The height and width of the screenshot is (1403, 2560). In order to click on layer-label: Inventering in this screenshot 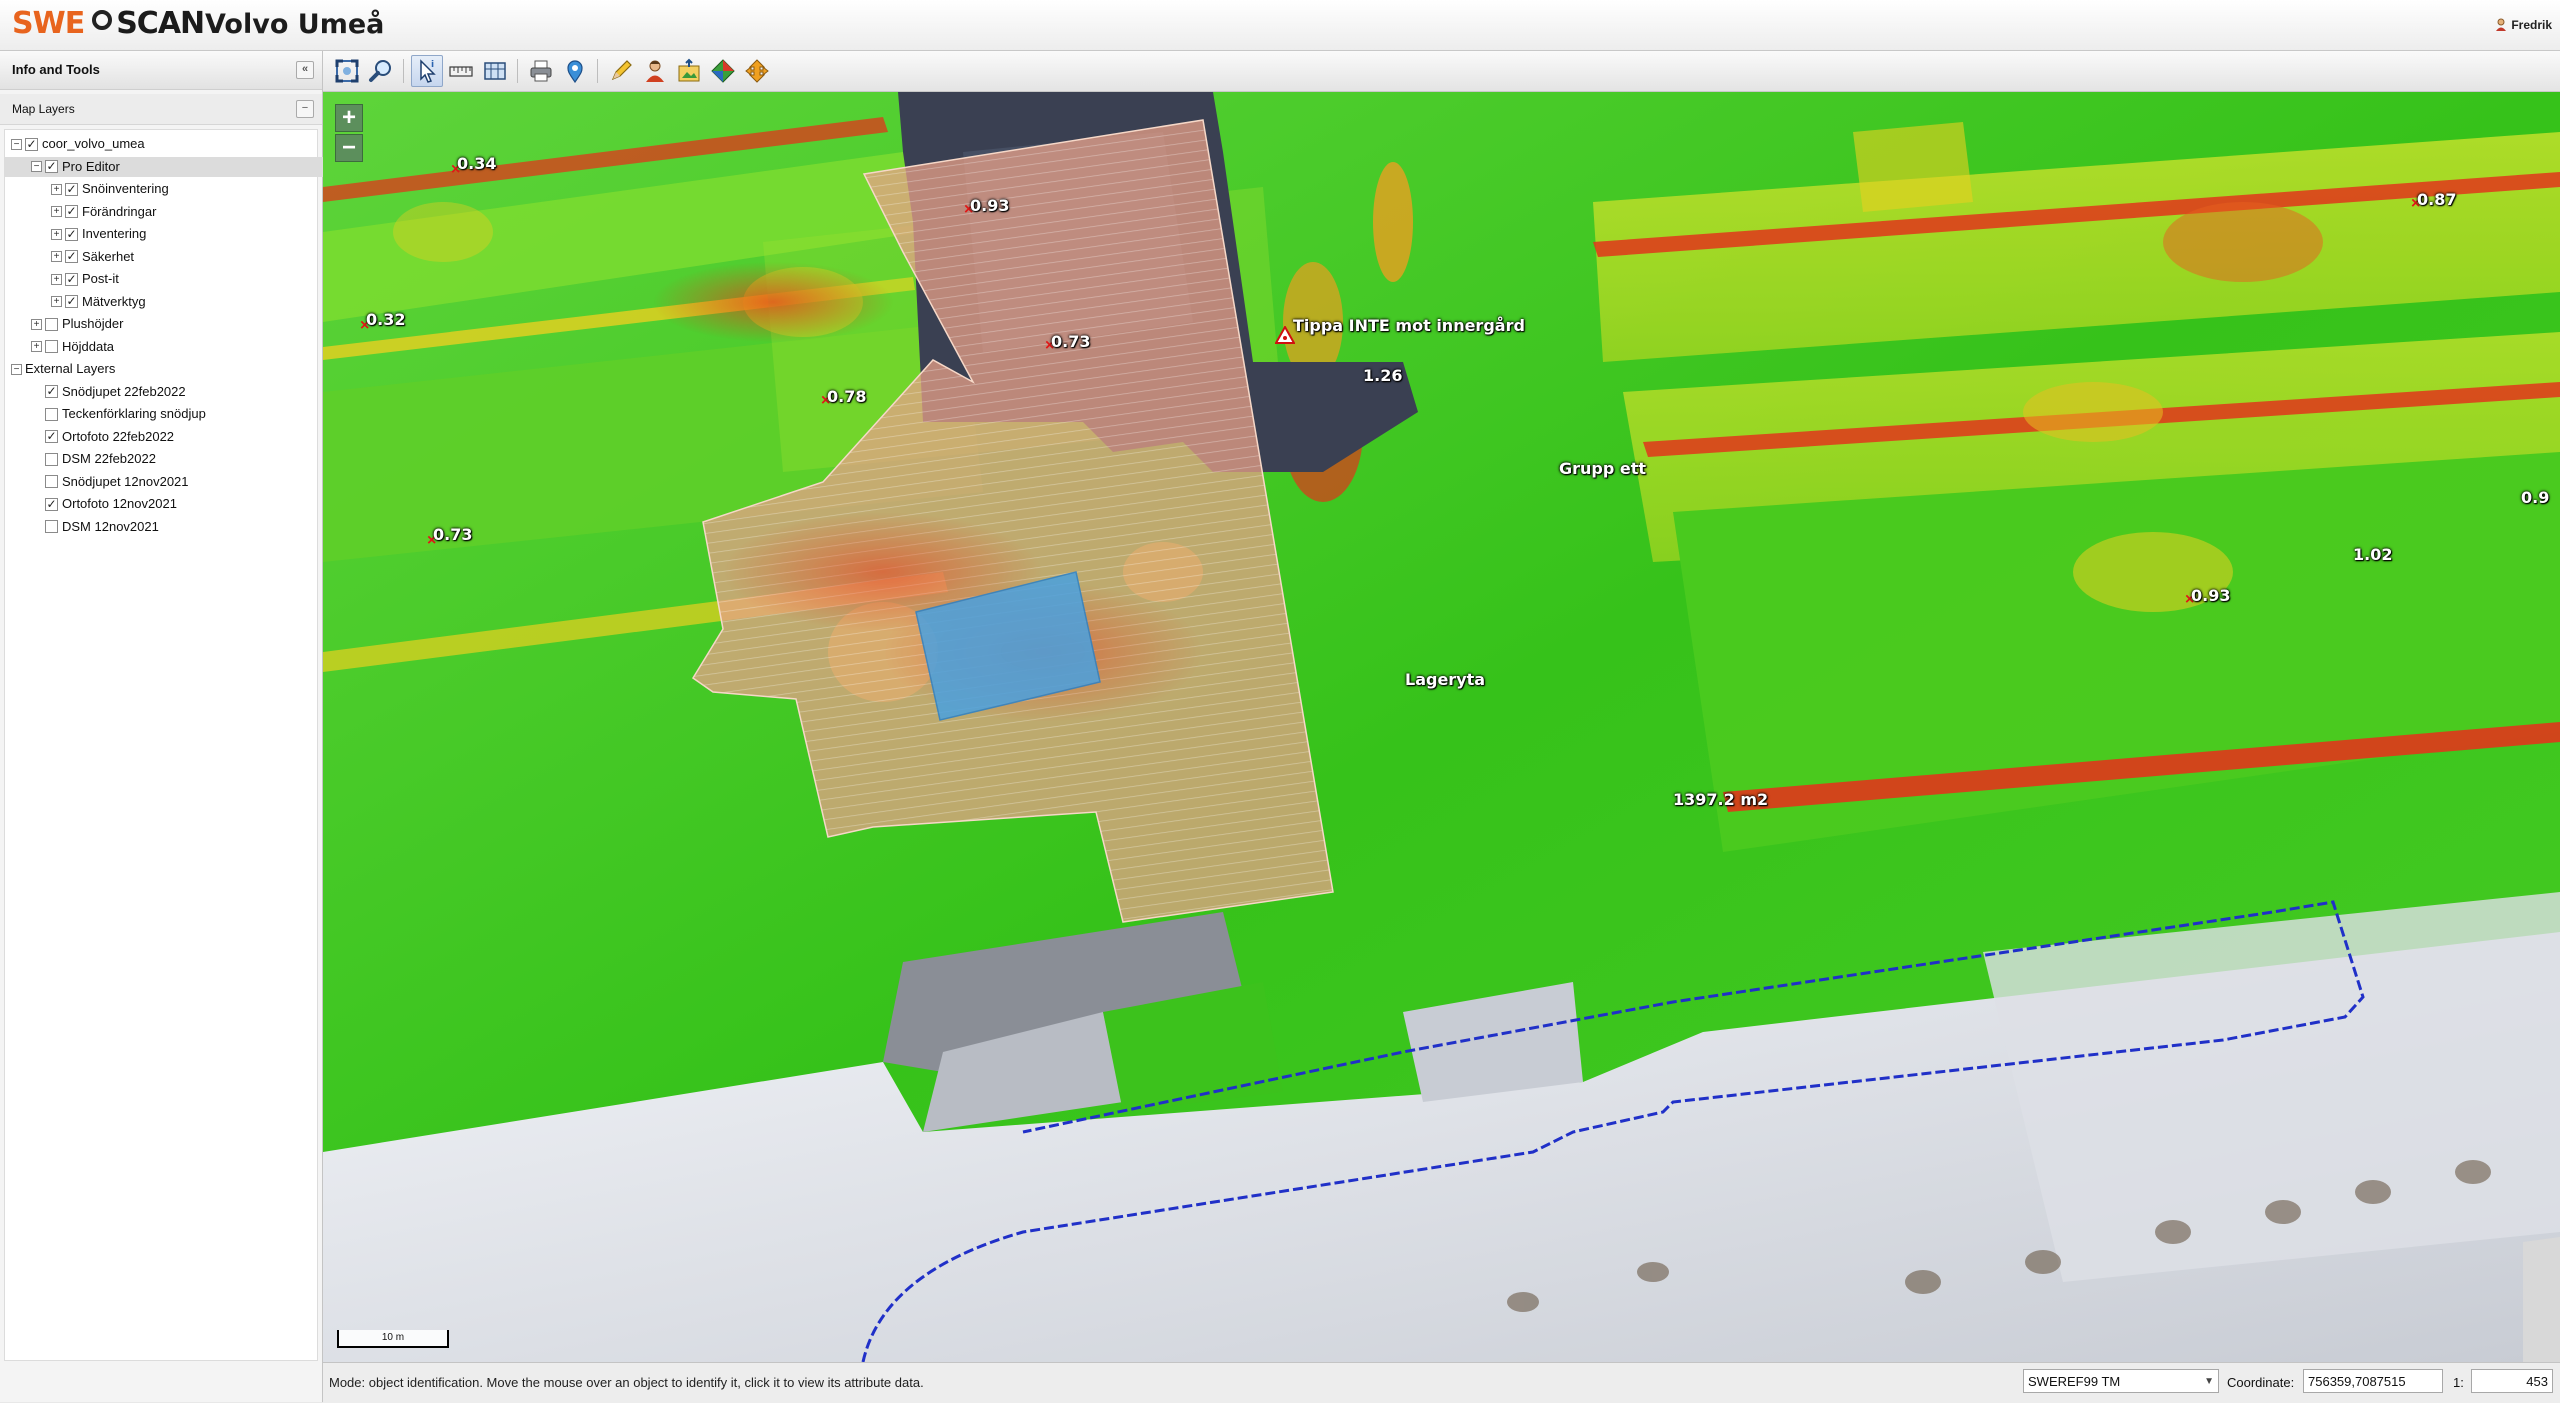, I will do `click(114, 233)`.